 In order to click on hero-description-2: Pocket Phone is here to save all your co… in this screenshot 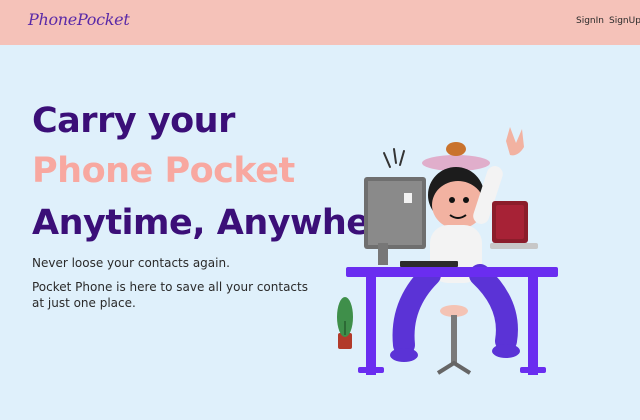, I will do `click(170, 295)`.